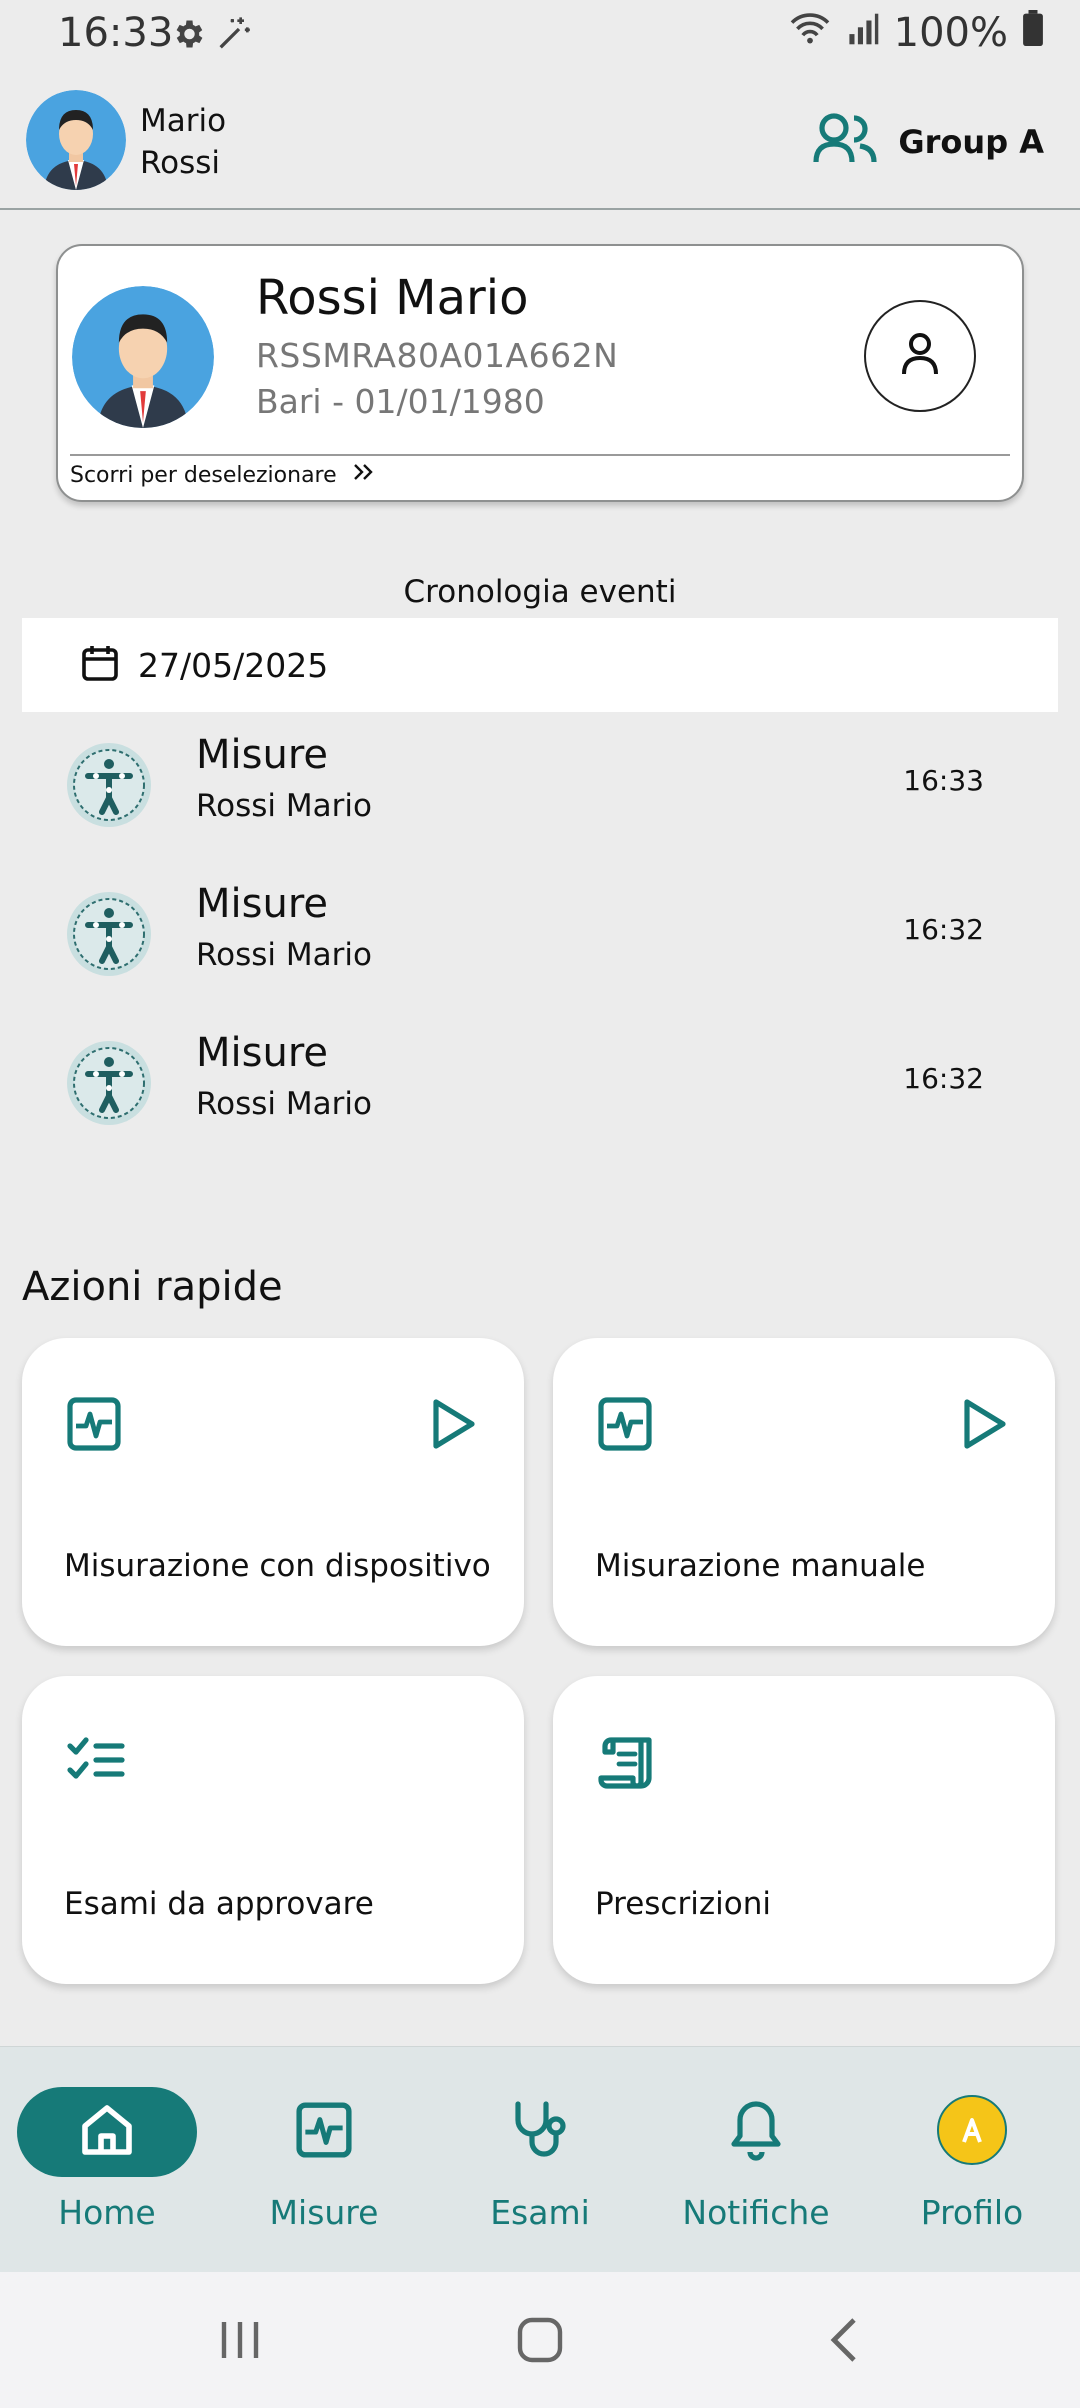  I want to click on swipe-hint: Scorri per deselezionare, so click(222, 475).